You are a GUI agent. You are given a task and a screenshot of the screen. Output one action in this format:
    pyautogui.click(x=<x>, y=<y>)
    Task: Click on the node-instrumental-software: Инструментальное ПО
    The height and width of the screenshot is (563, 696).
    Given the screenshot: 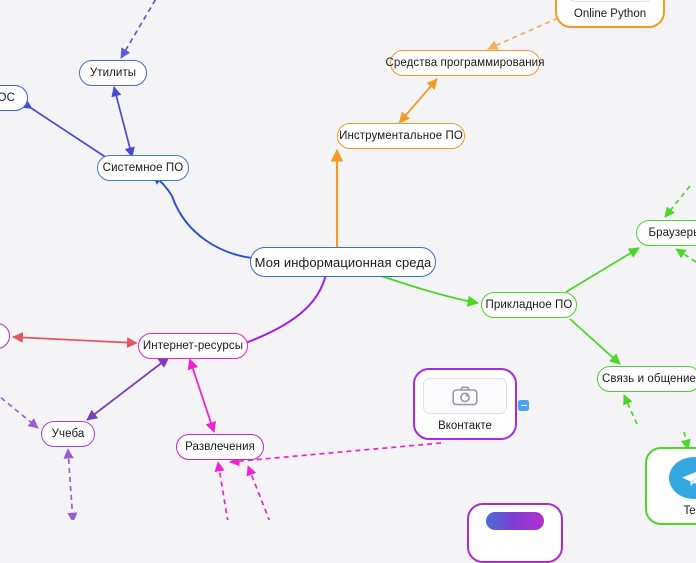 What is the action you would take?
    pyautogui.click(x=401, y=136)
    